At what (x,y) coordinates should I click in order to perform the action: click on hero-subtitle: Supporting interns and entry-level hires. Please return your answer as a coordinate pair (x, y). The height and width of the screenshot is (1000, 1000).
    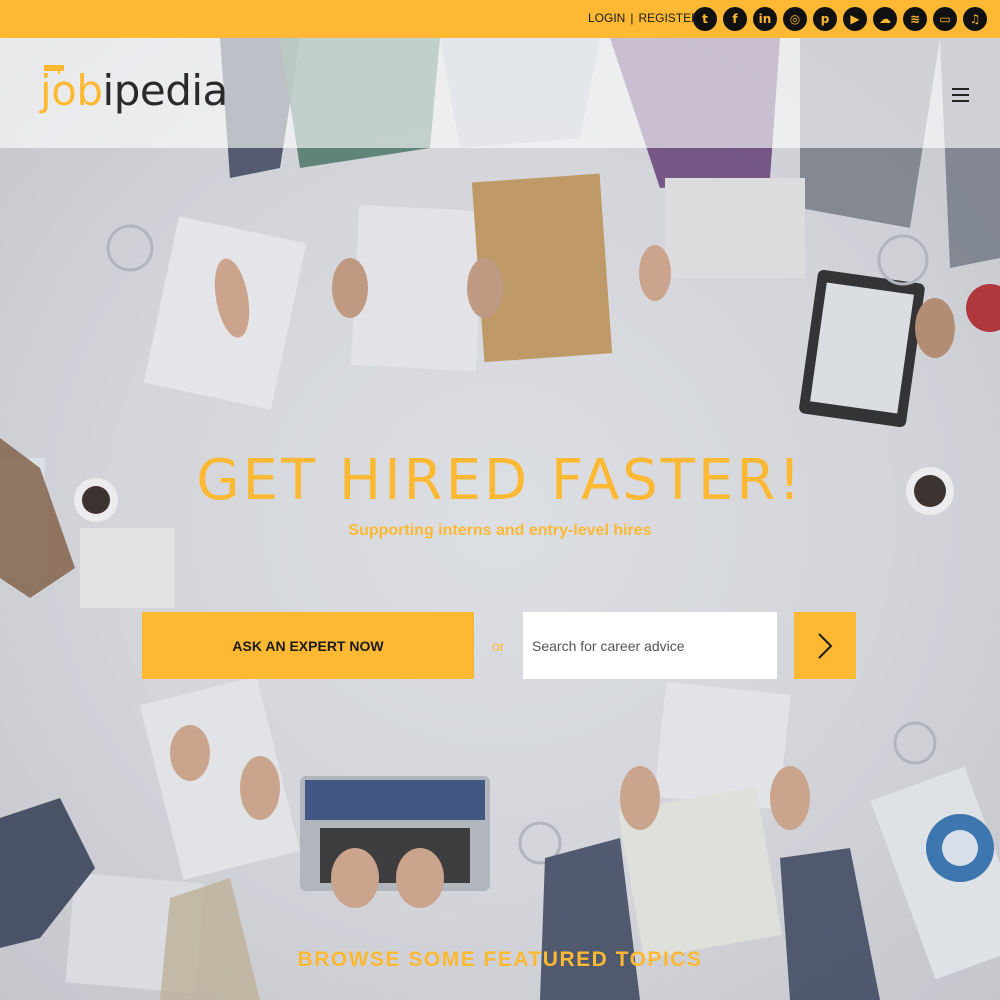
    Looking at the image, I should click on (500, 530).